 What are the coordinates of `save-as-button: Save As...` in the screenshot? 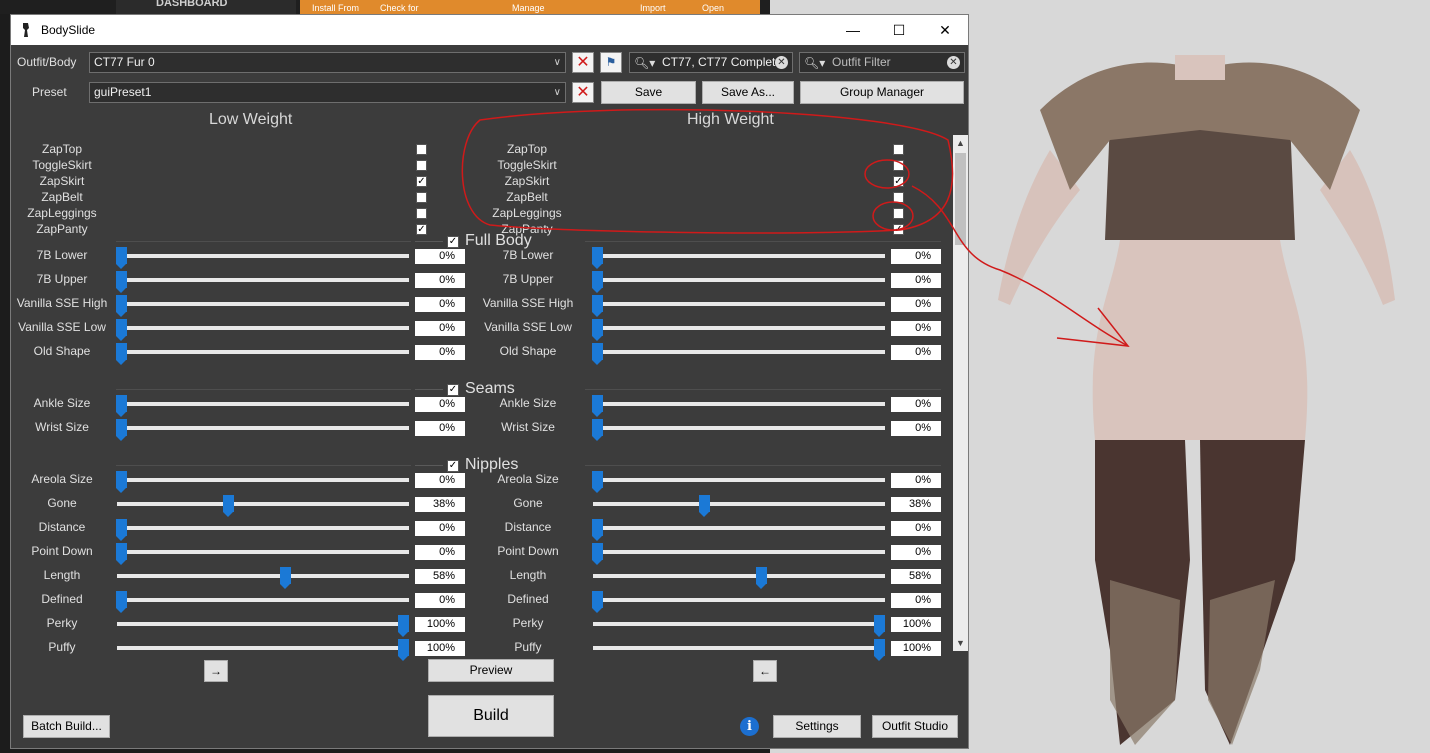 It's located at (748, 92).